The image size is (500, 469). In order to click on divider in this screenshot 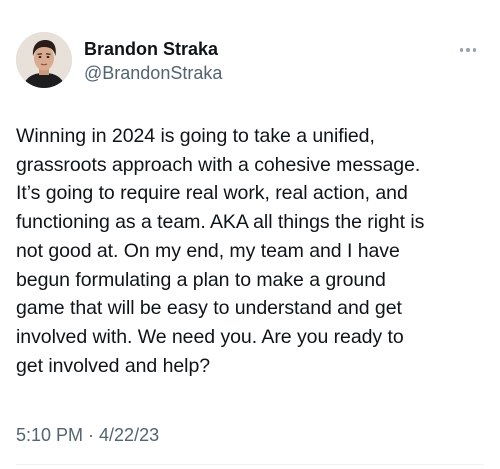, I will do `click(250, 464)`.